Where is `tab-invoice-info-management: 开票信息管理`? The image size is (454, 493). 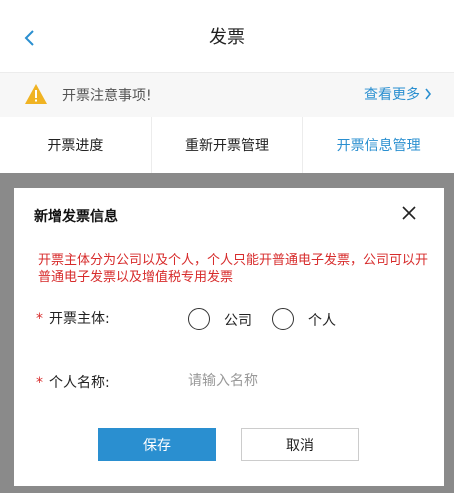 tab-invoice-info-management: 开票信息管理 is located at coordinates (378, 145).